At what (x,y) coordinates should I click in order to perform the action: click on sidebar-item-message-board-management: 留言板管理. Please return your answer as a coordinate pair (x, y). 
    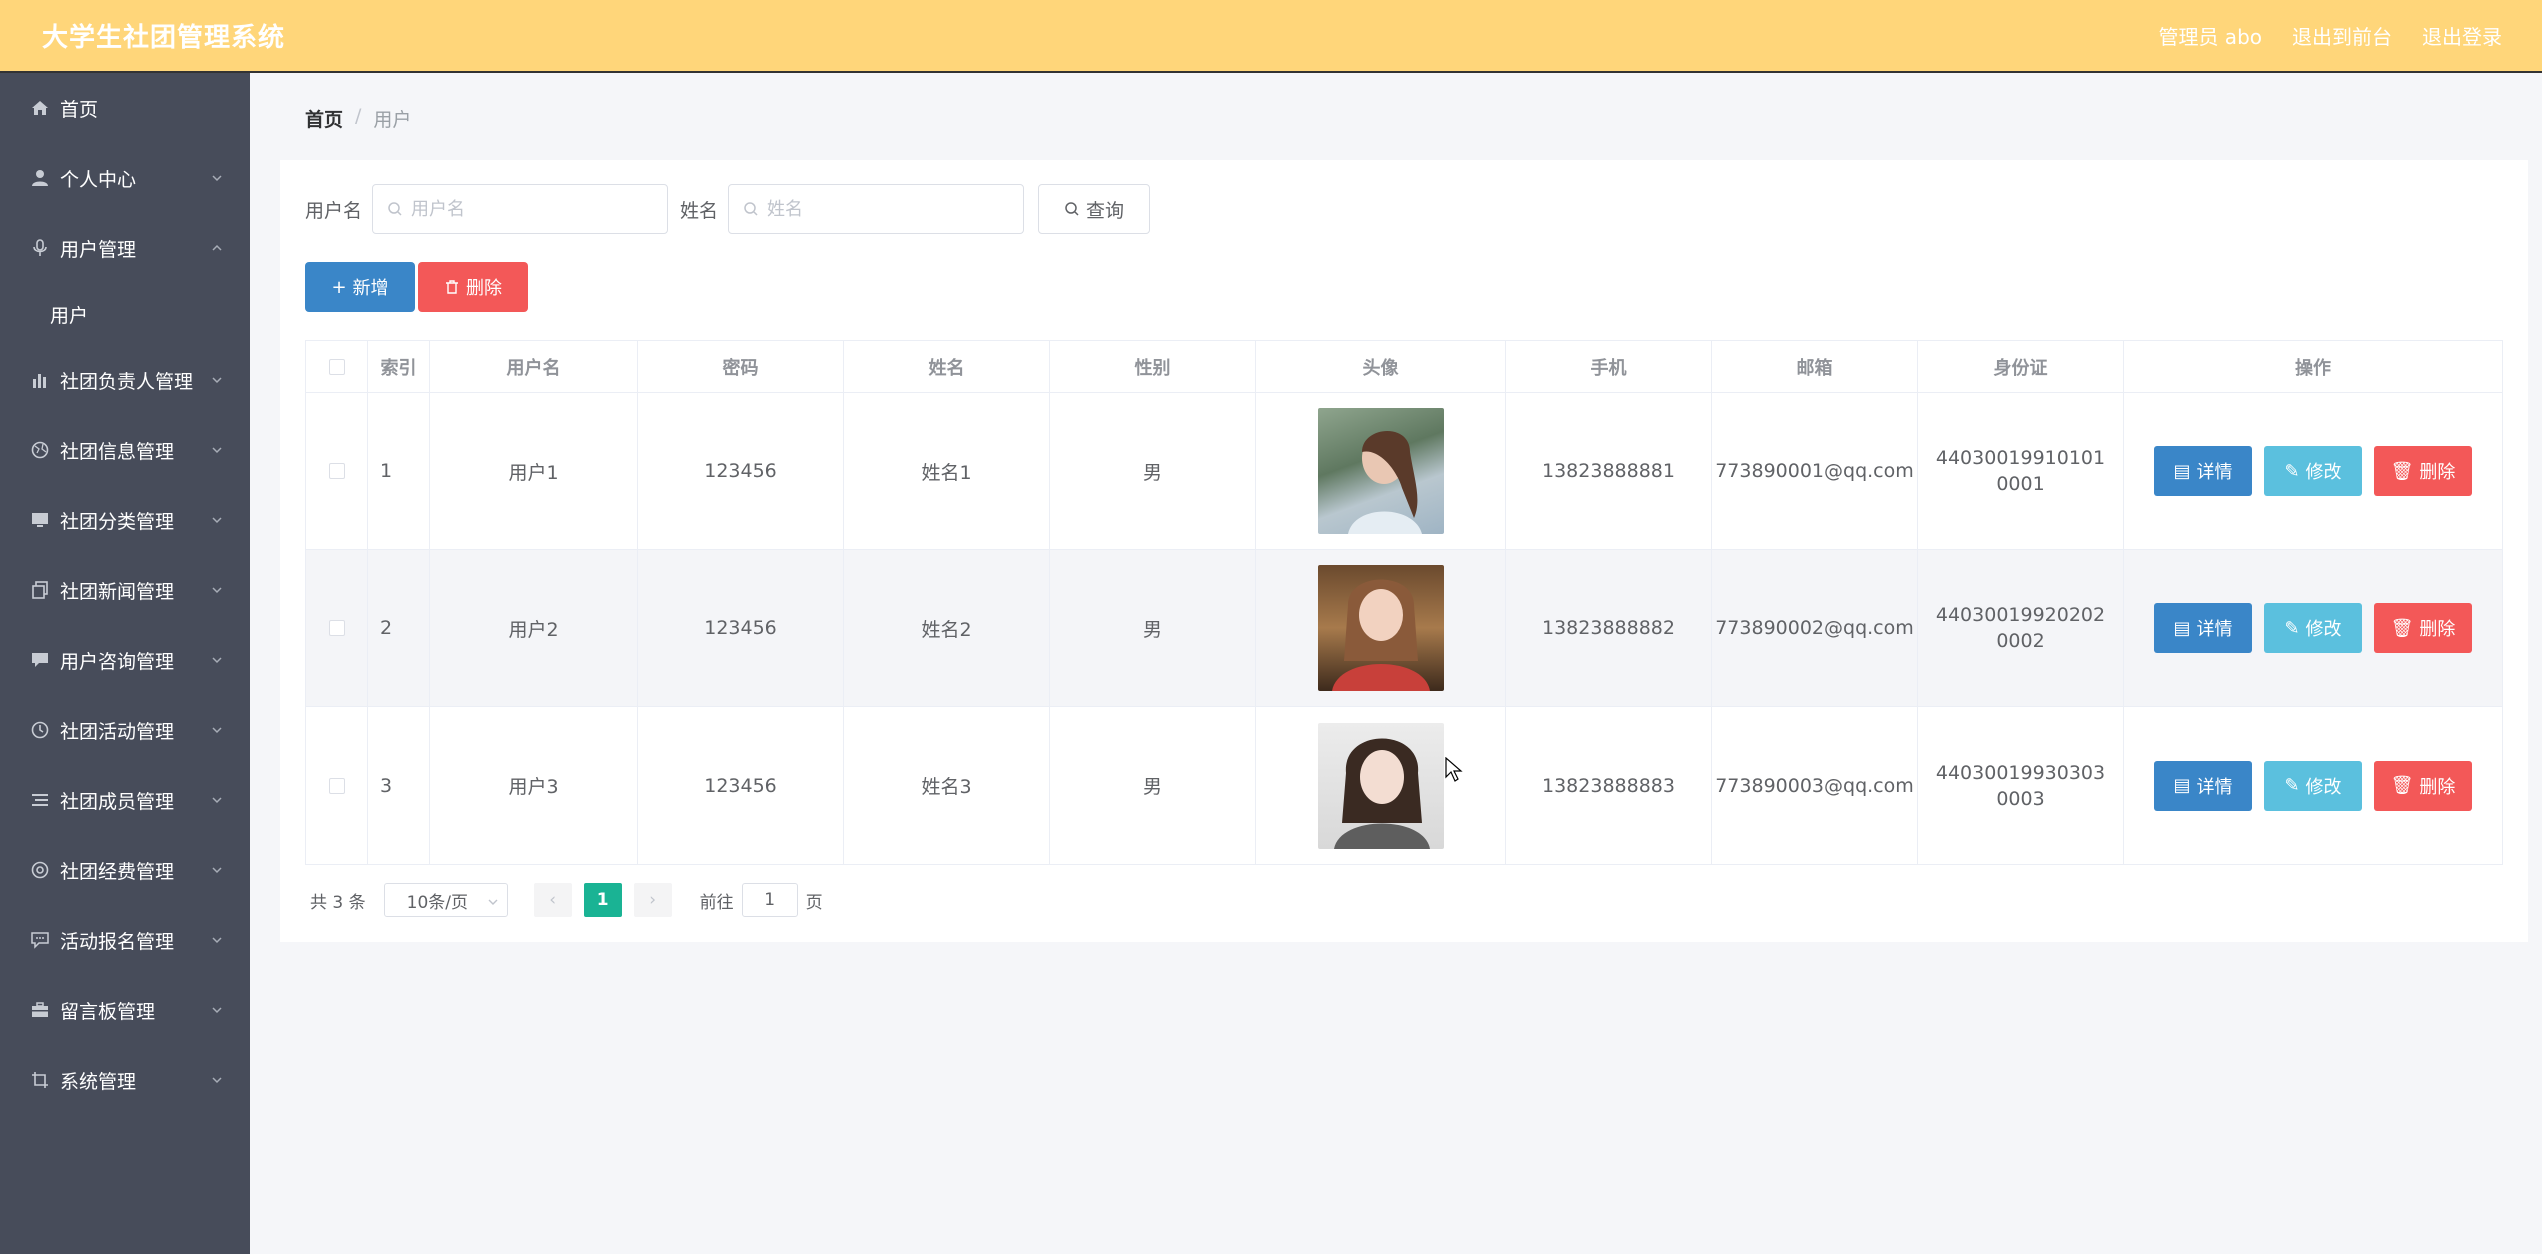
    Looking at the image, I should click on (125, 1010).